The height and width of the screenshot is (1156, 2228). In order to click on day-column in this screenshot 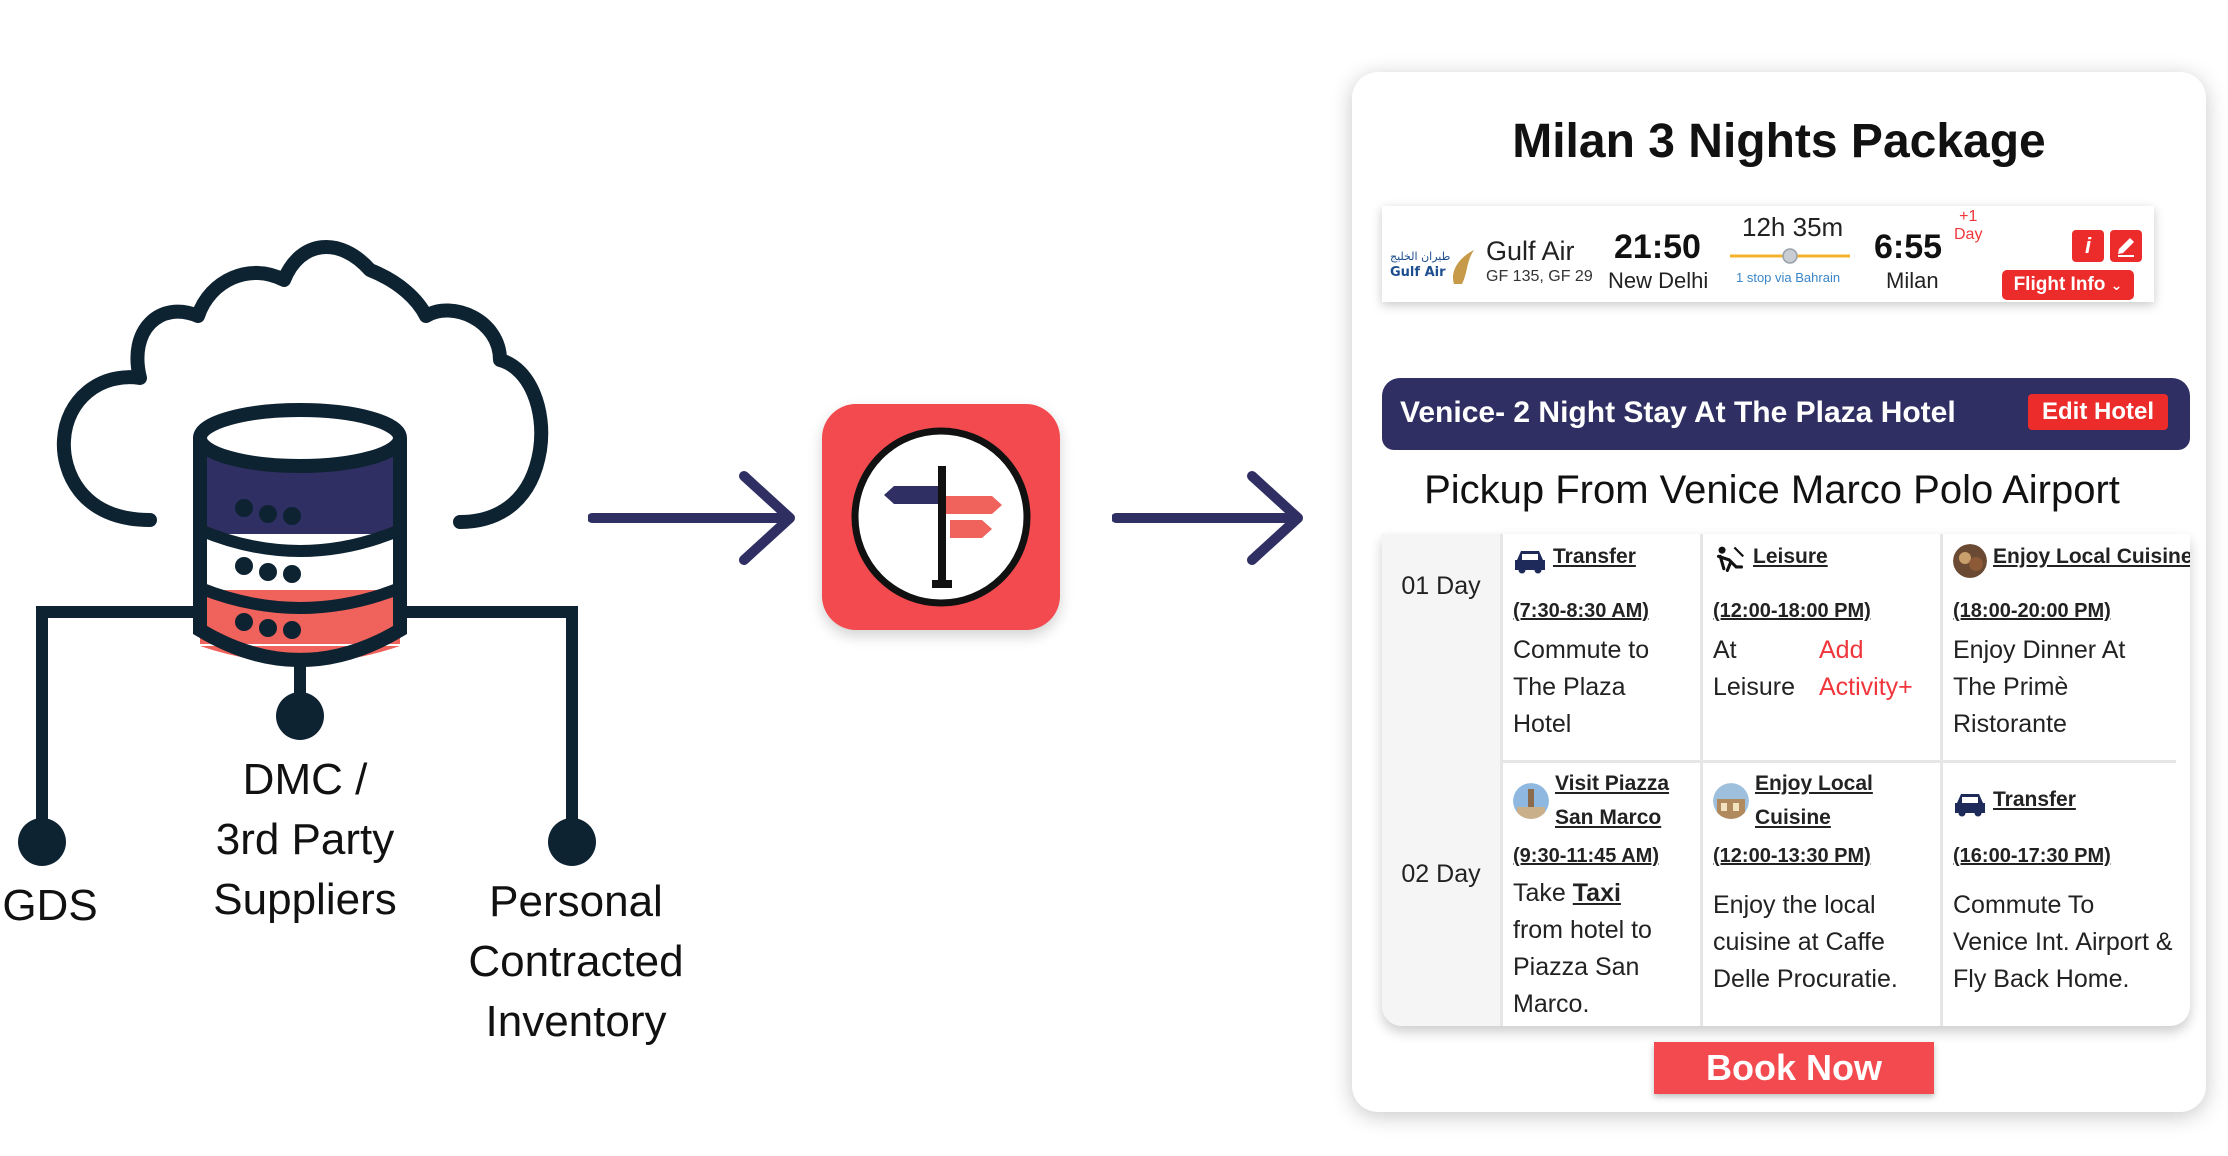, I will do `click(1441, 780)`.